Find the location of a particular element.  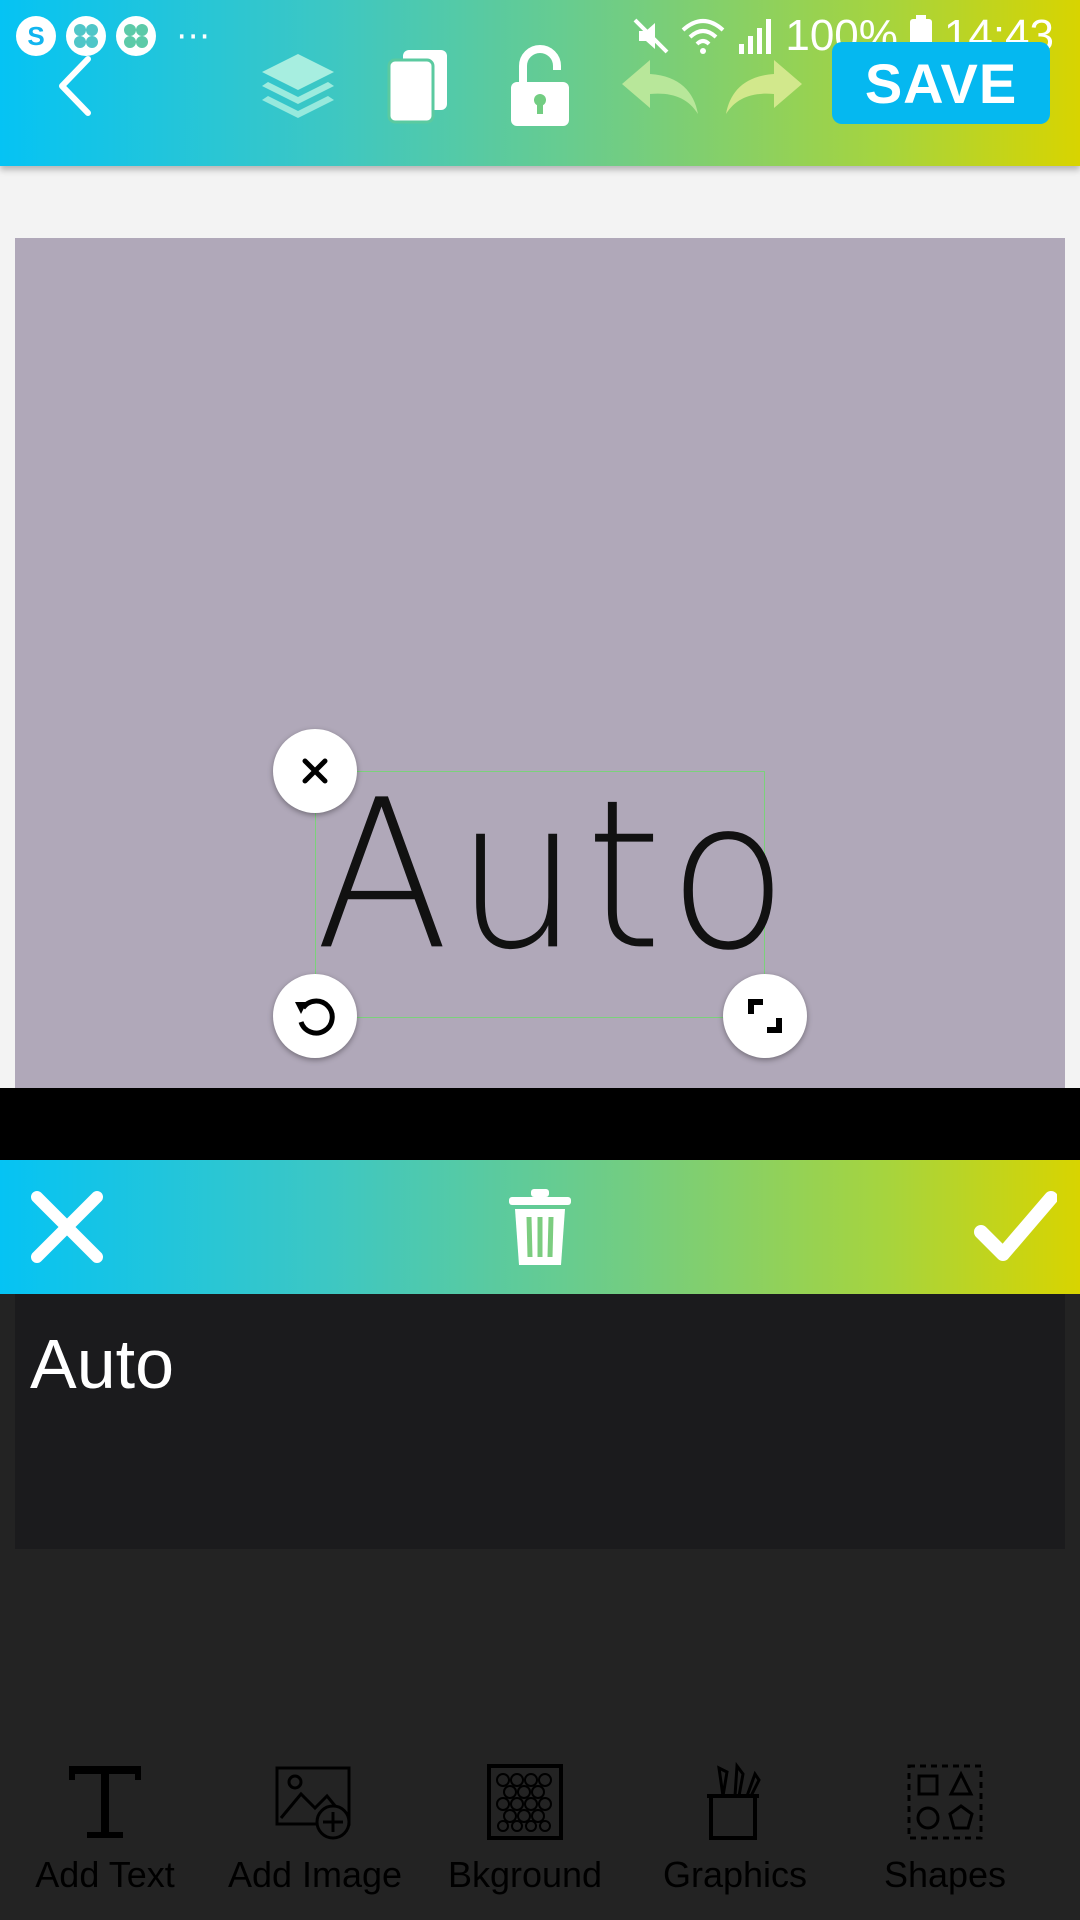

back-button is located at coordinates (75, 86).